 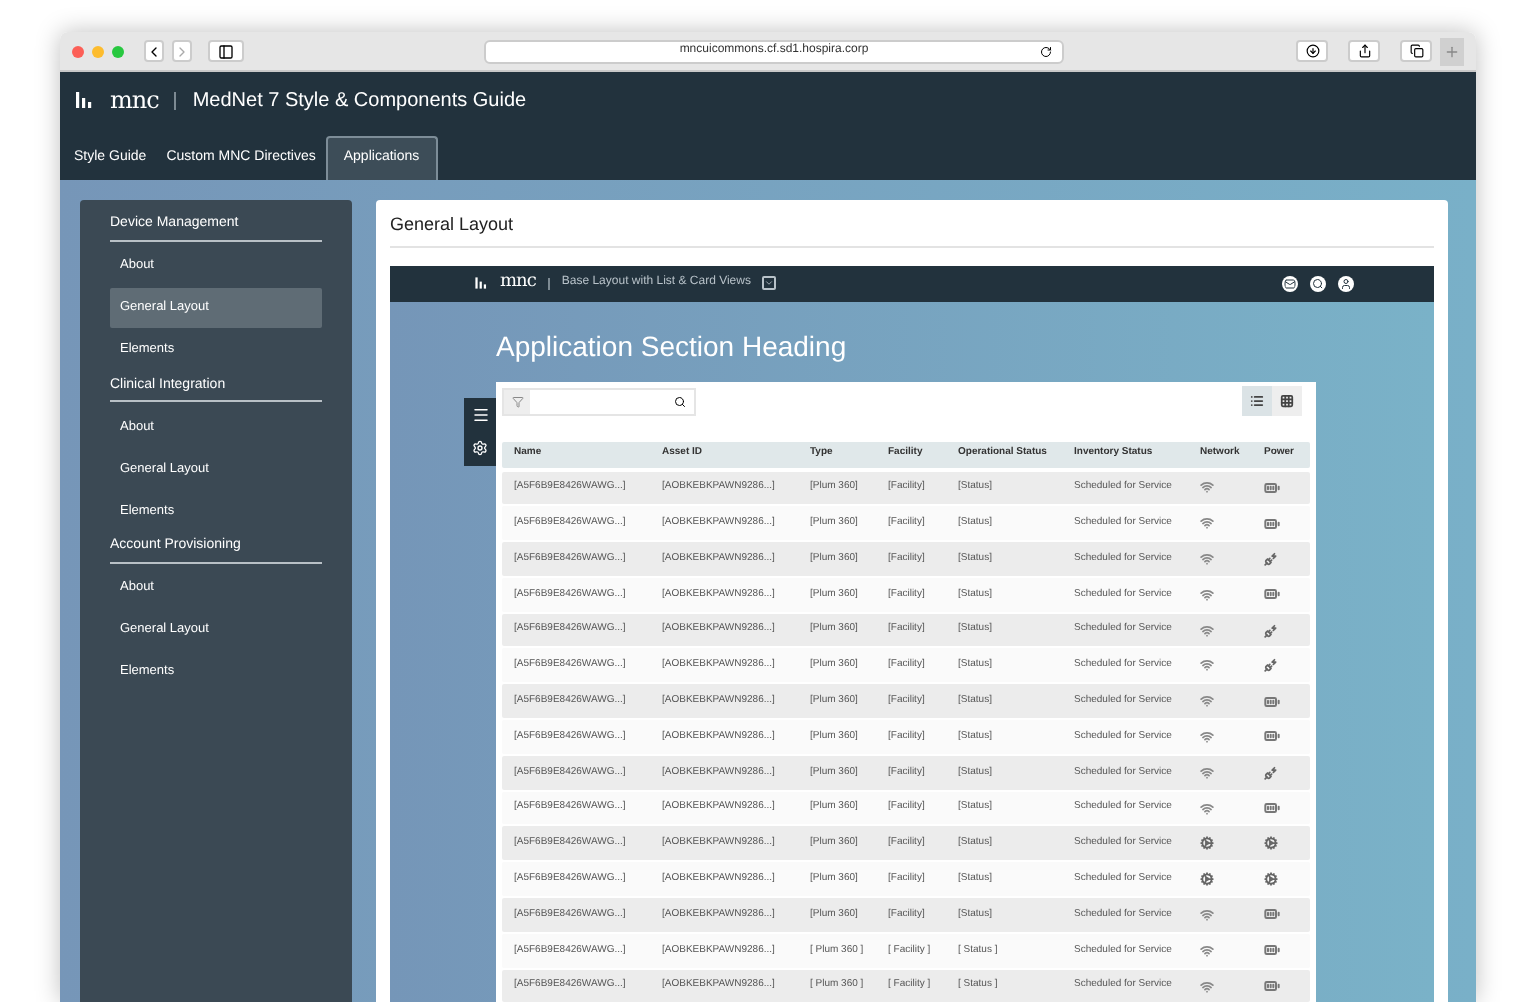 I want to click on tabs-button, so click(x=1416, y=51).